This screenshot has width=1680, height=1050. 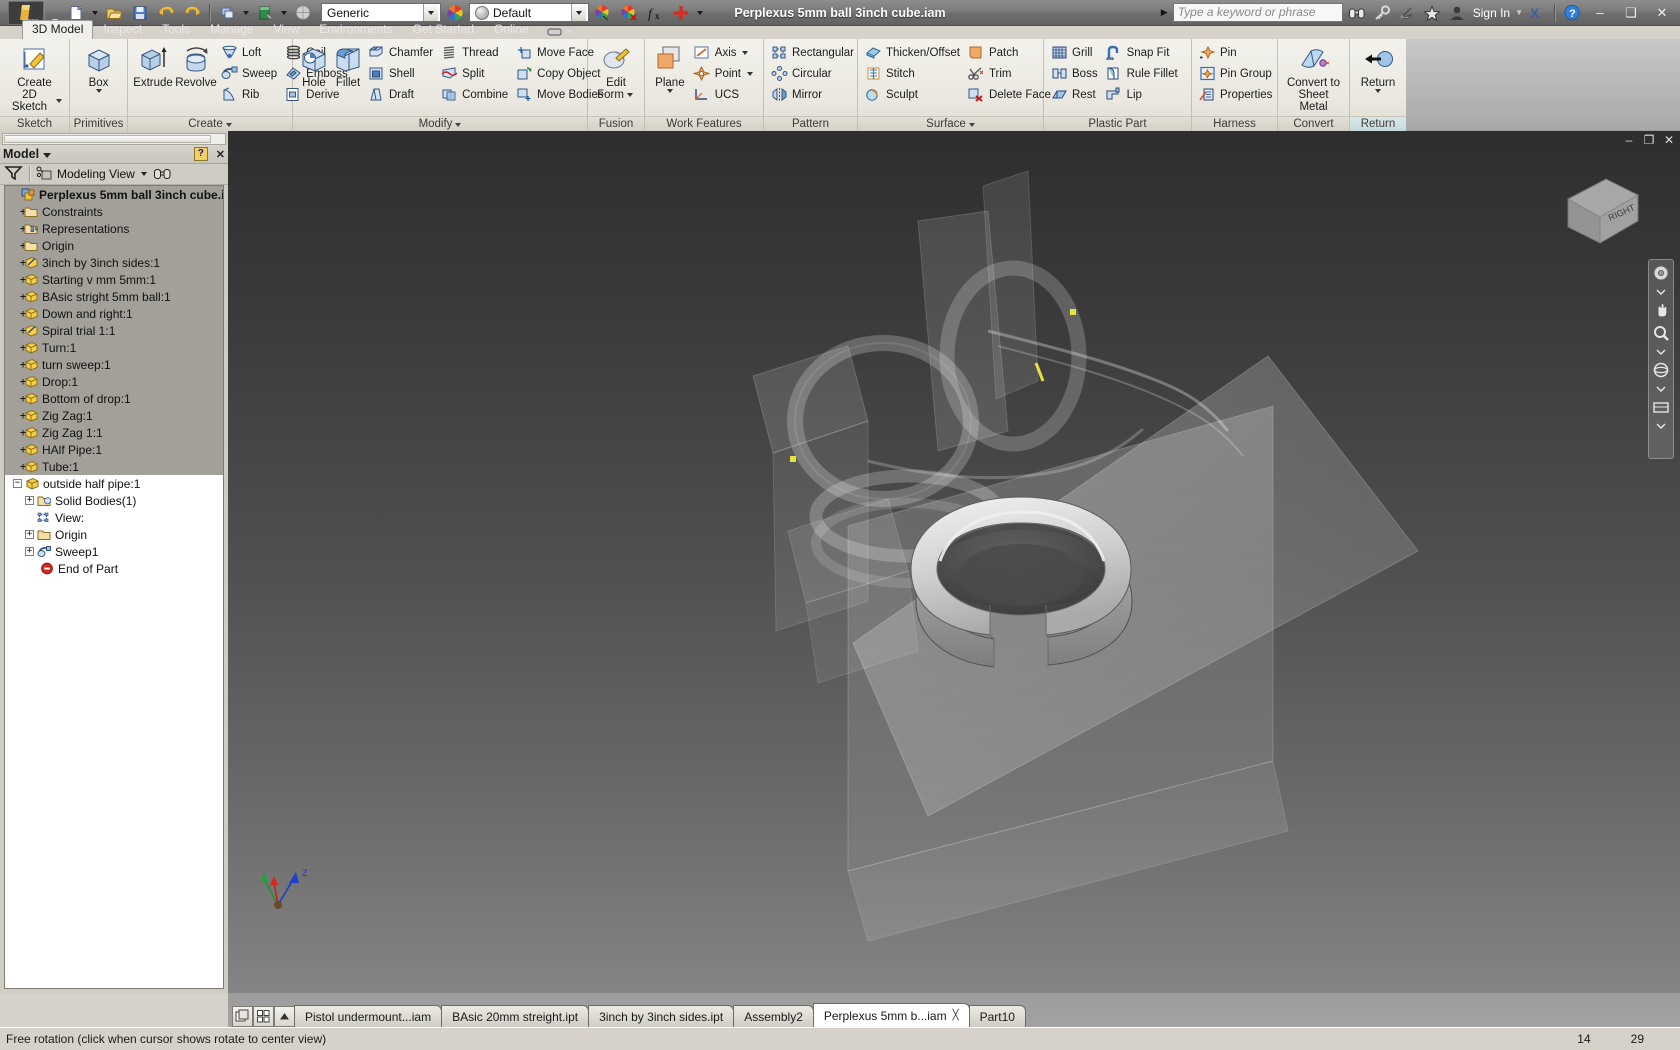 What do you see at coordinates (114, 279) in the screenshot?
I see `tree-node-starting-v-mm-5mm: + Starting v mm 5mm:1` at bounding box center [114, 279].